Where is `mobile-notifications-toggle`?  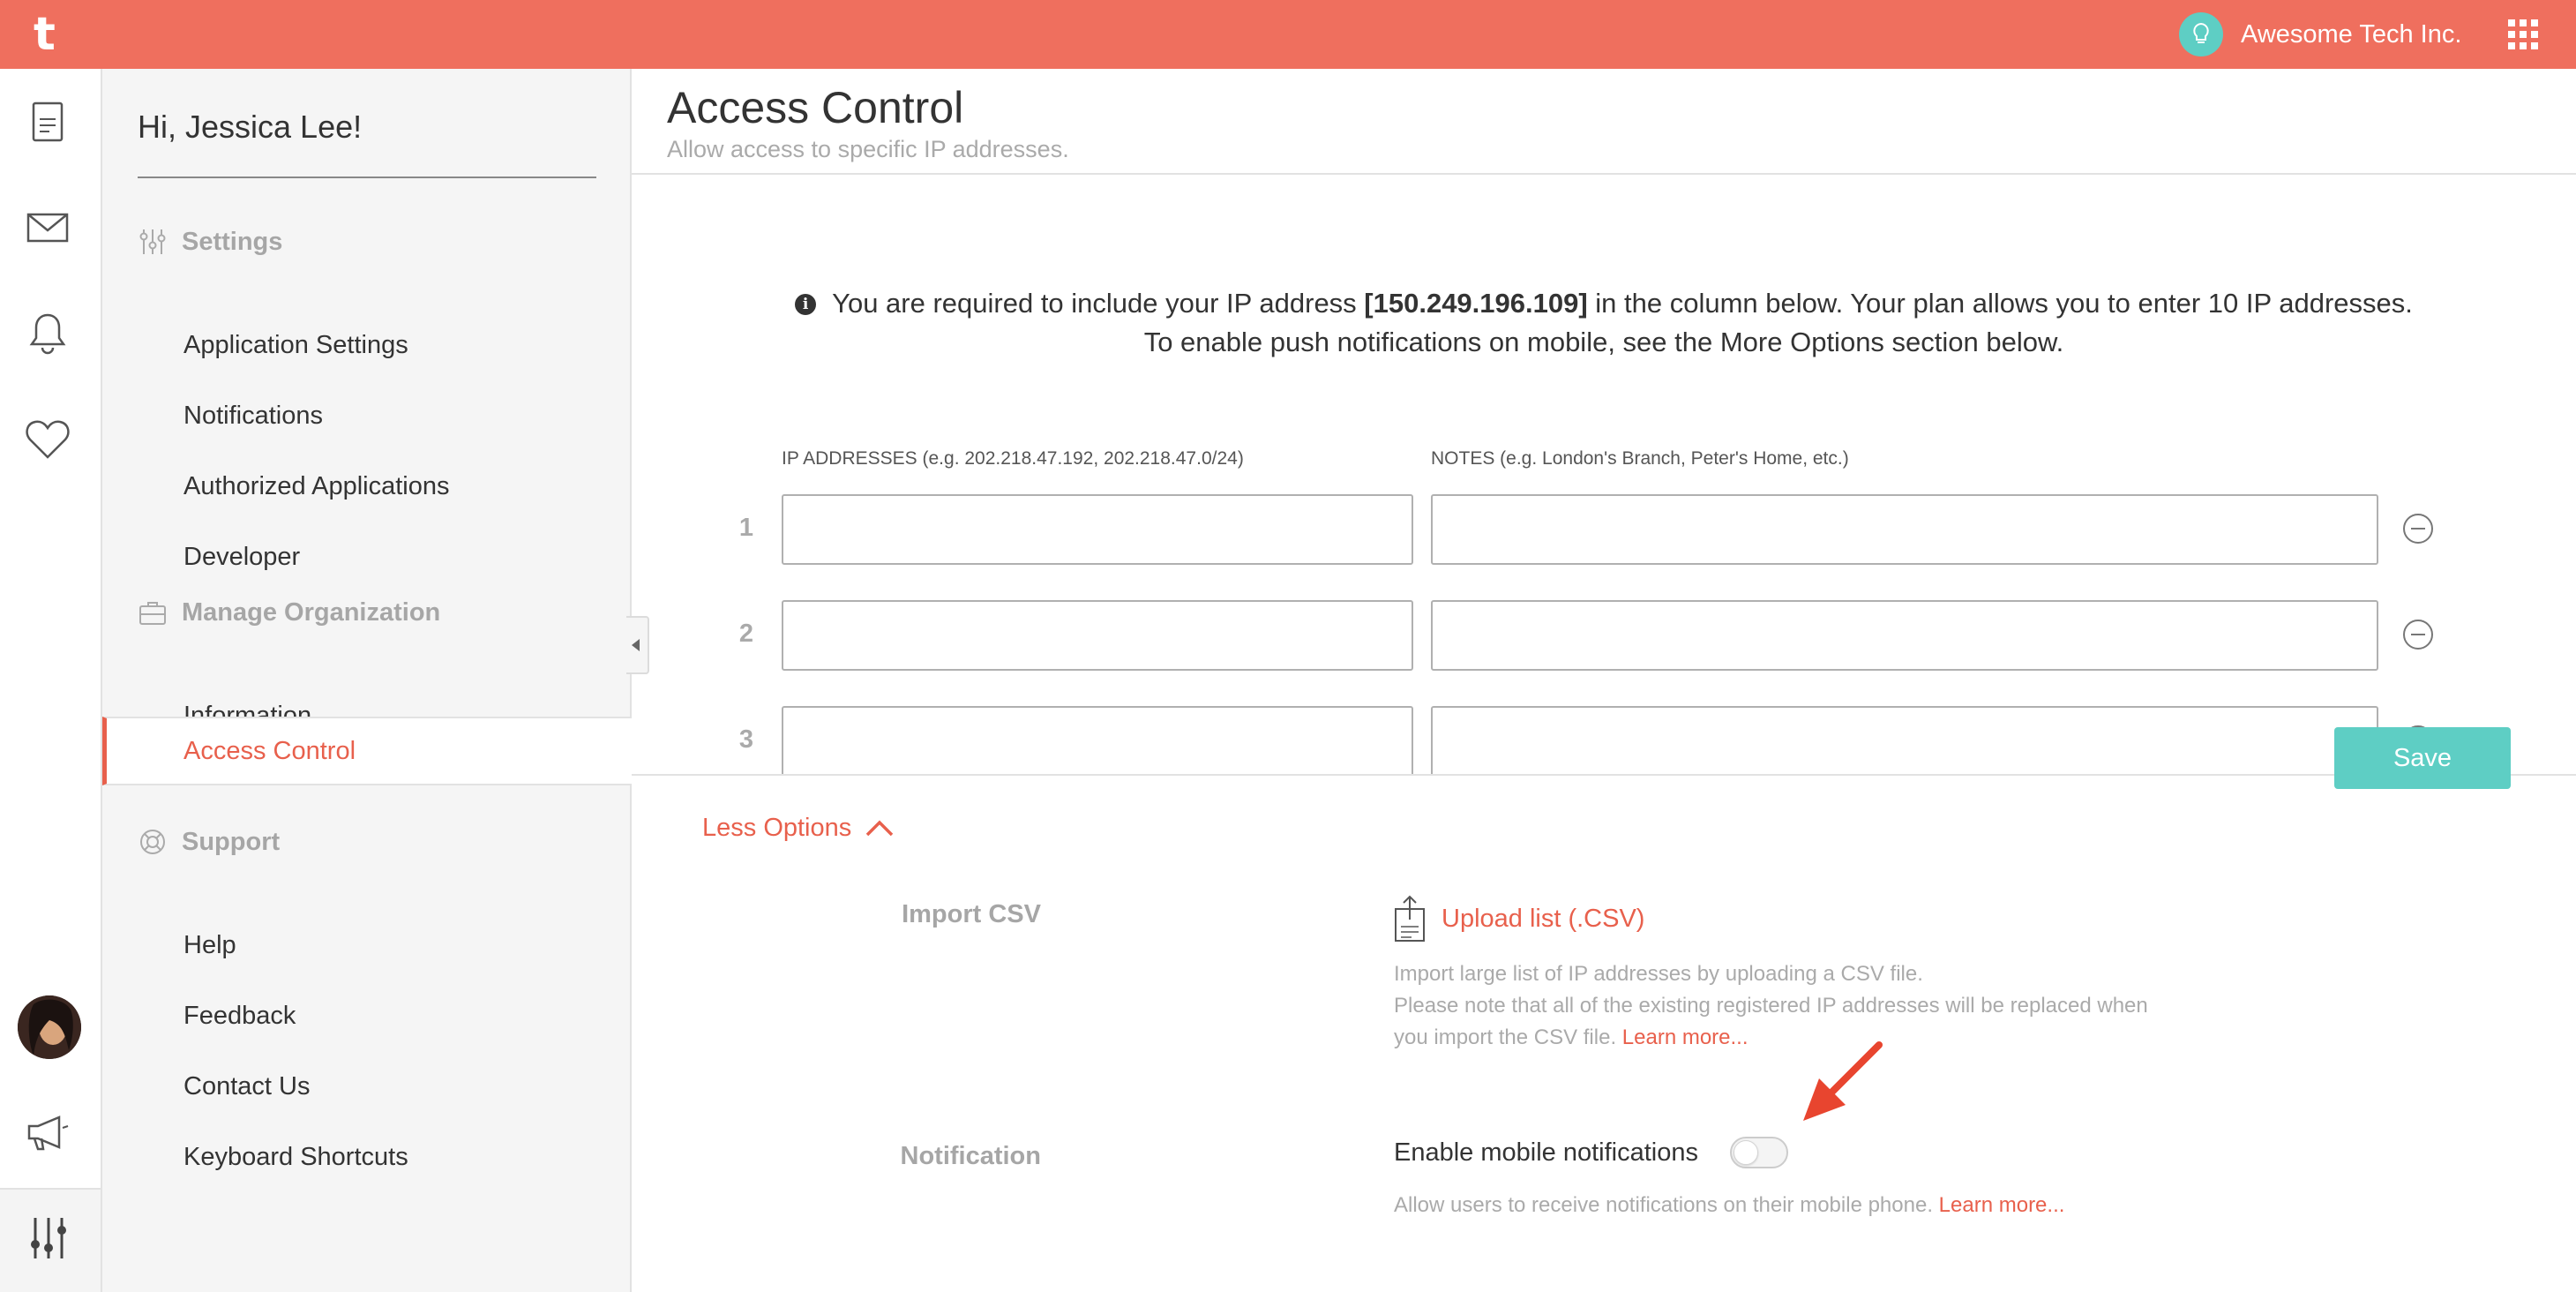 mobile-notifications-toggle is located at coordinates (1759, 1152).